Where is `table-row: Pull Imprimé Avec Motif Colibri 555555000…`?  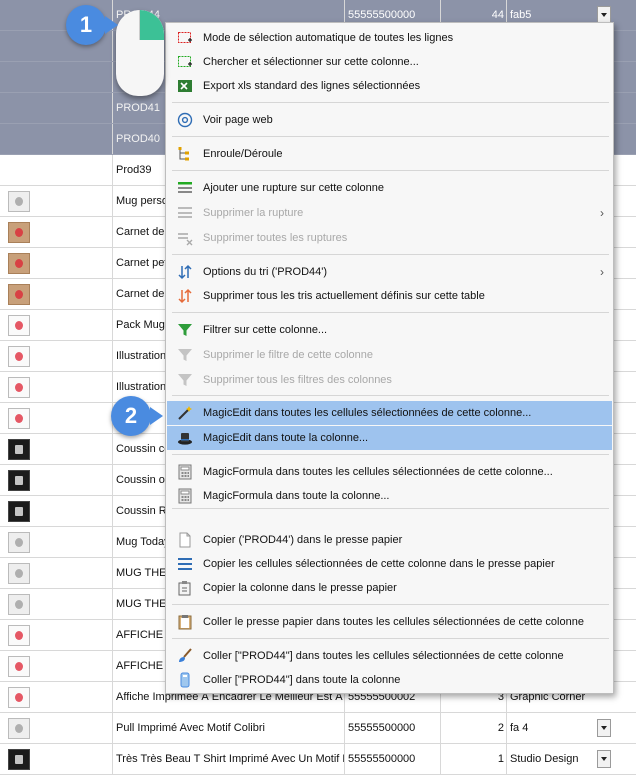
table-row: Pull Imprimé Avec Motif Colibri 555555000… is located at coordinates (318, 728).